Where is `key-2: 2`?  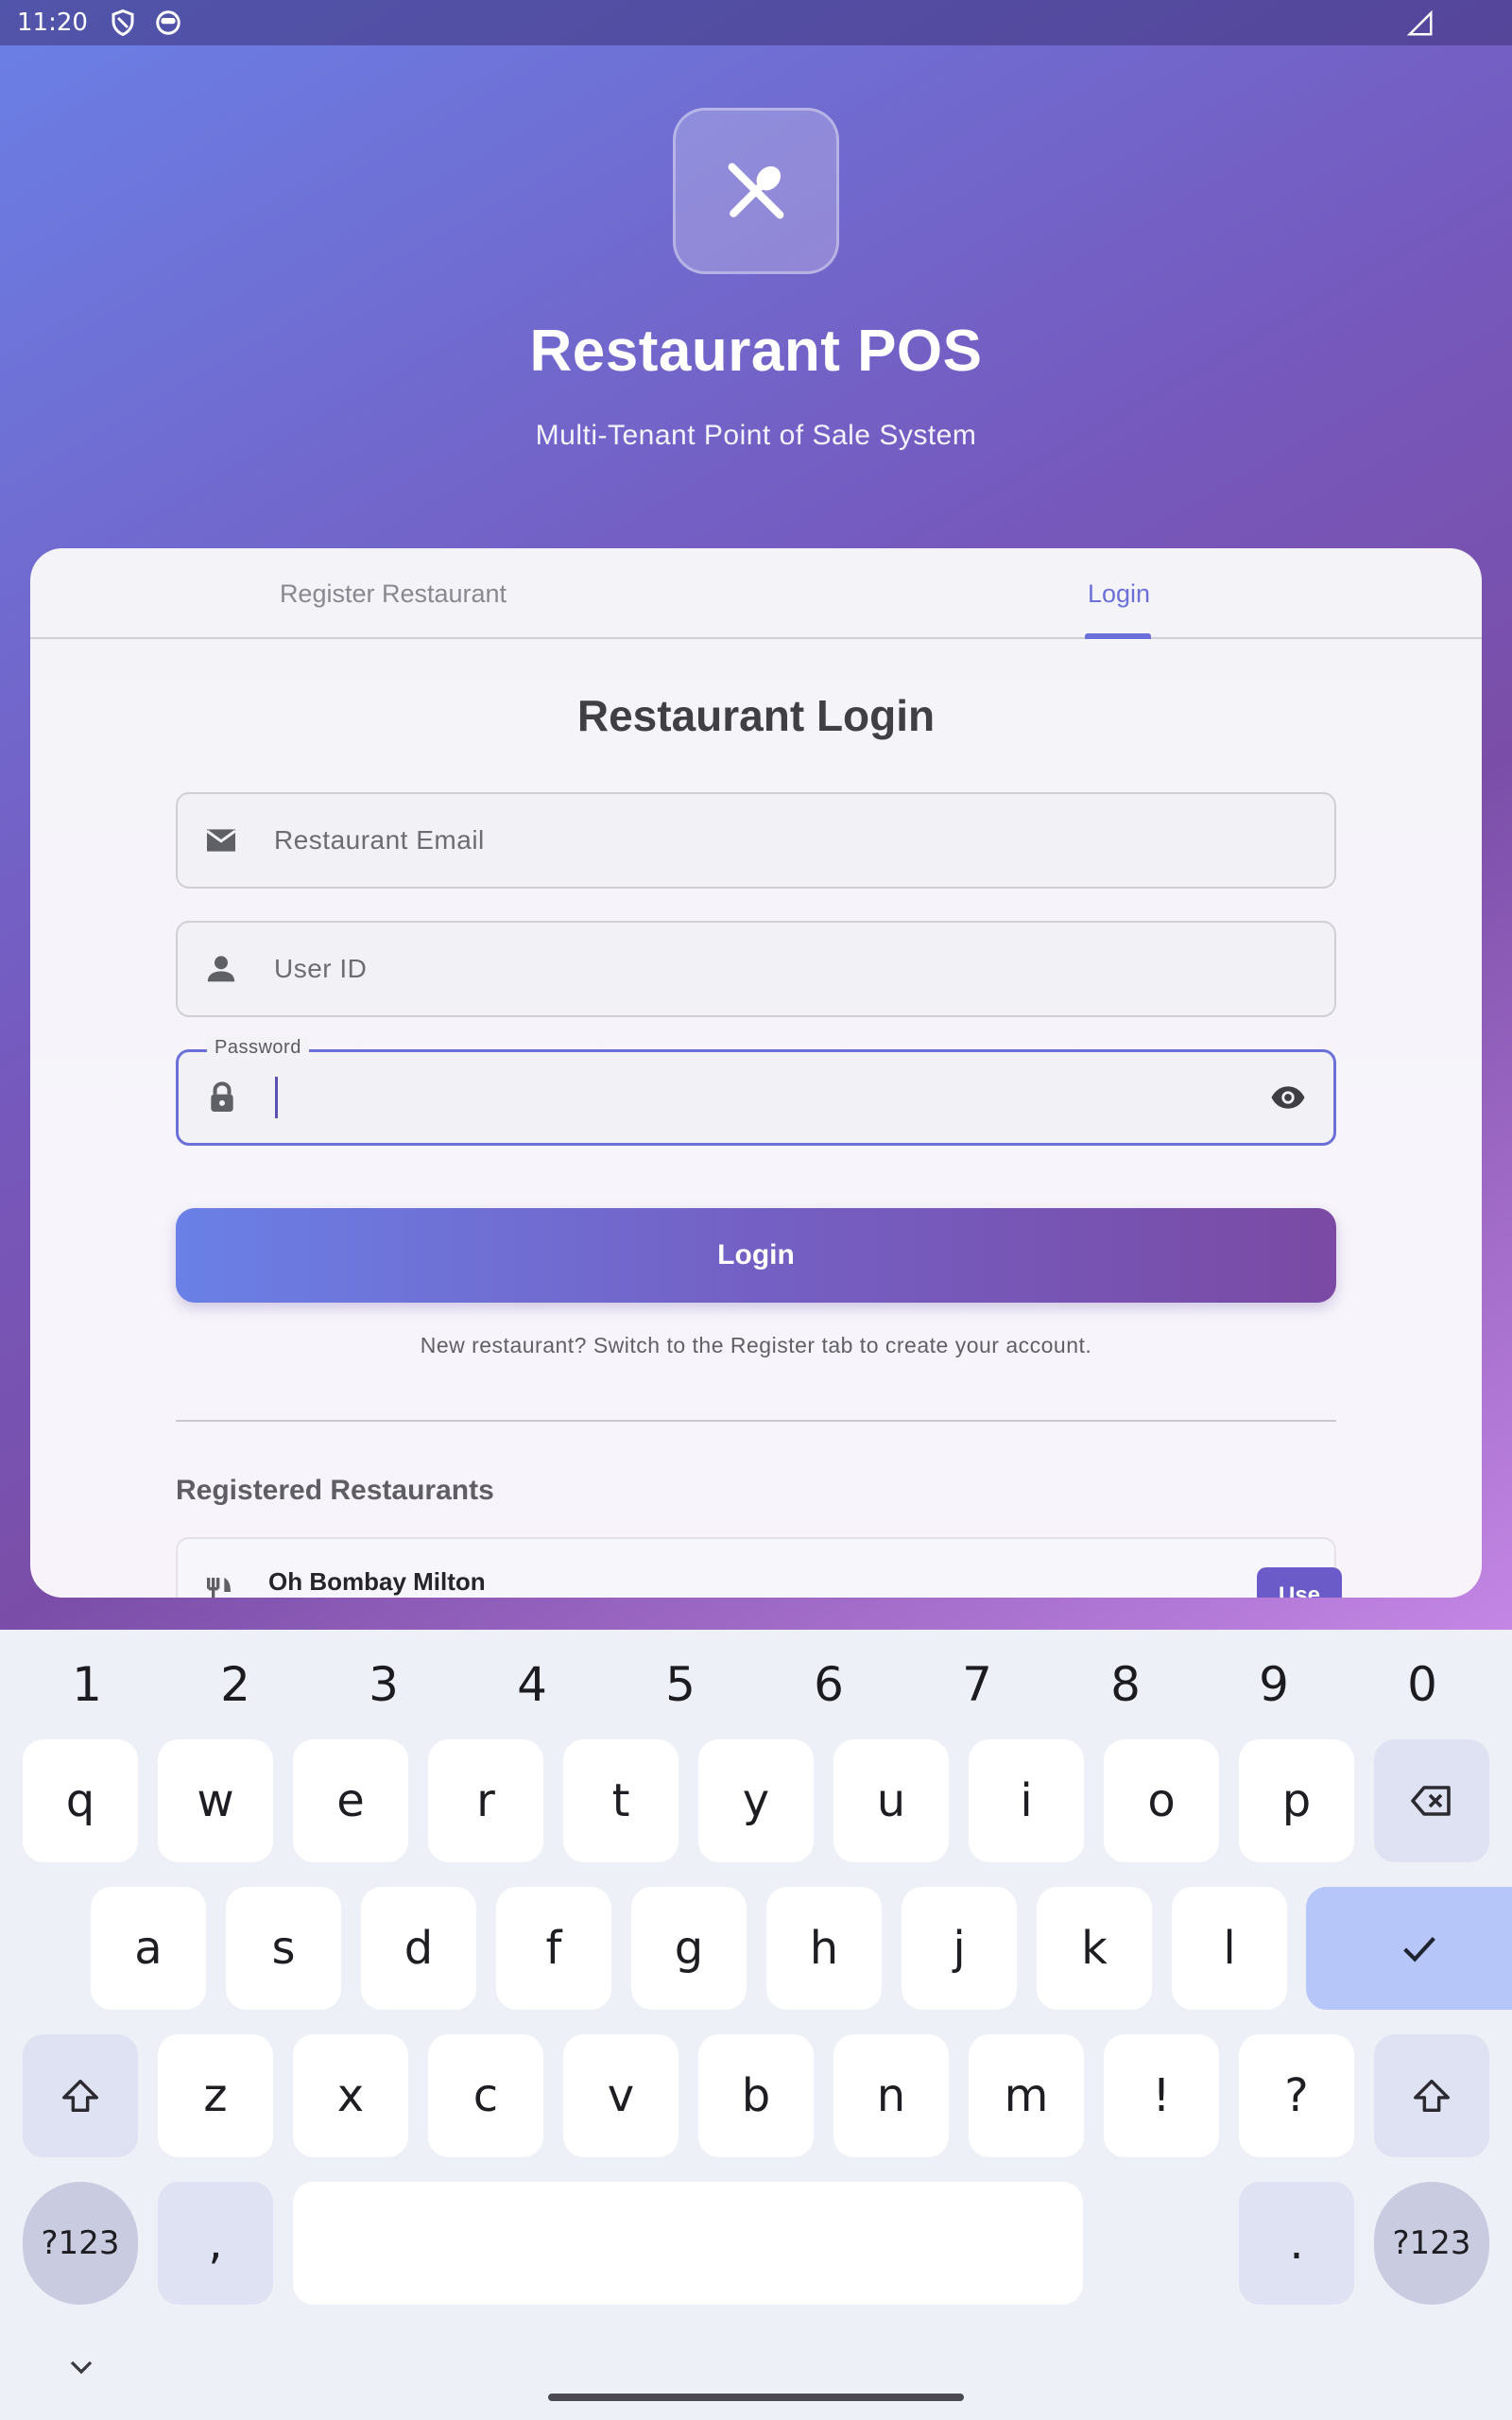 key-2: 2 is located at coordinates (235, 1684).